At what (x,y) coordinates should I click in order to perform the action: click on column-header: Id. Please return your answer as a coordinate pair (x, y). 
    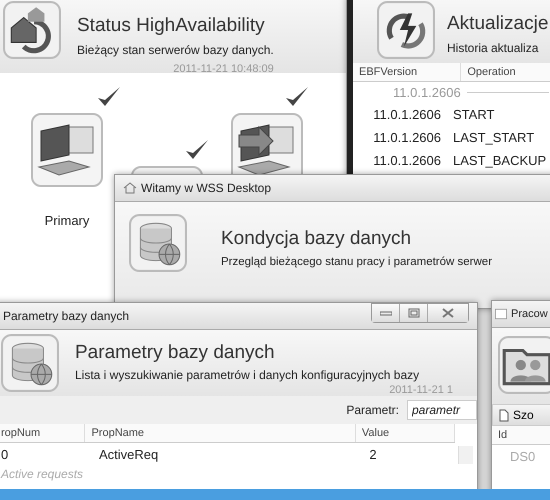
    Looking at the image, I should click on (521, 435).